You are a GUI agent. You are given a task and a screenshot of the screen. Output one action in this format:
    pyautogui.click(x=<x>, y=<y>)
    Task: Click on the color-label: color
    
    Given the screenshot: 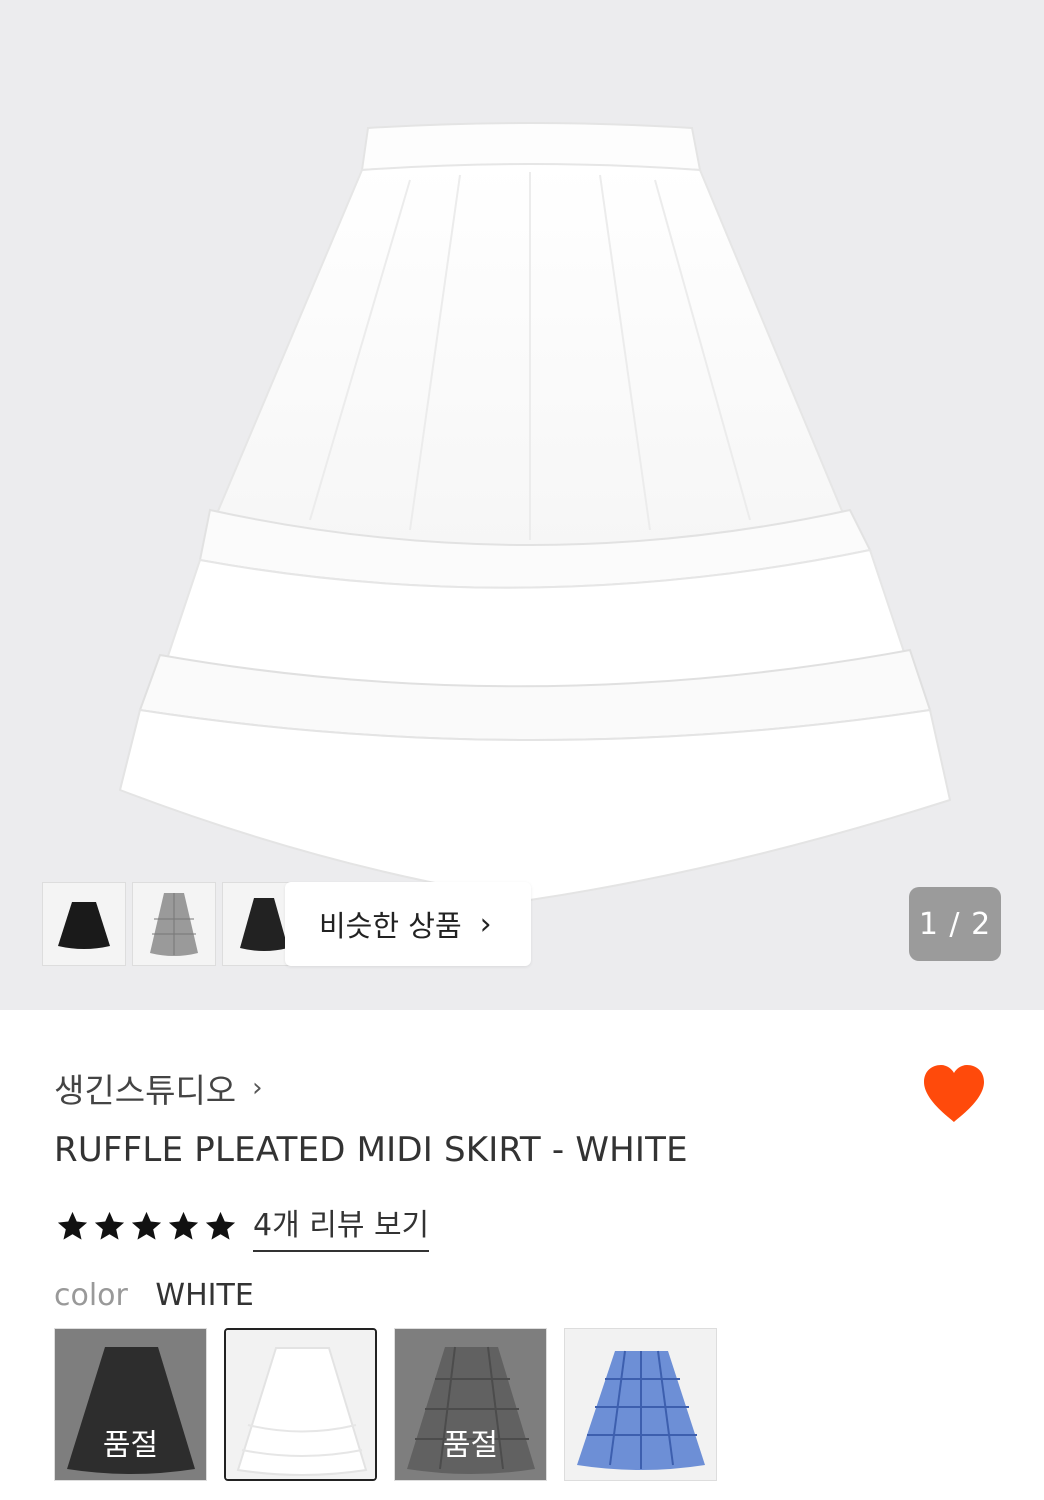 What is the action you would take?
    pyautogui.click(x=91, y=1295)
    